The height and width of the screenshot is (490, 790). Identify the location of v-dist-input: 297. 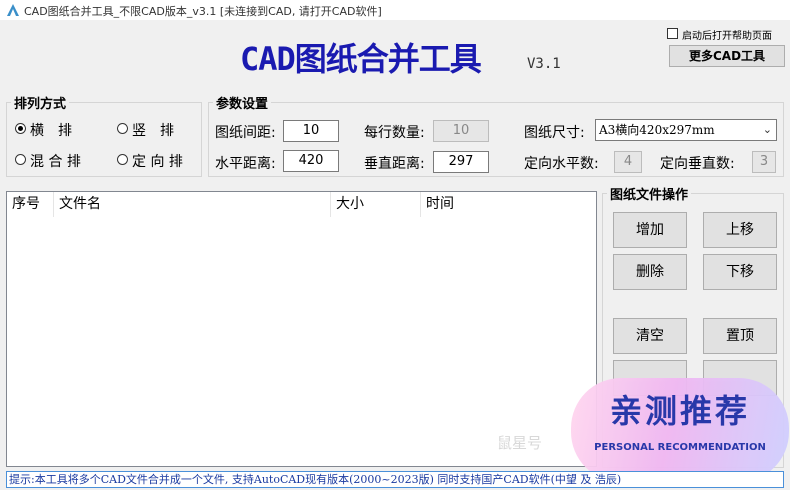
(461, 162).